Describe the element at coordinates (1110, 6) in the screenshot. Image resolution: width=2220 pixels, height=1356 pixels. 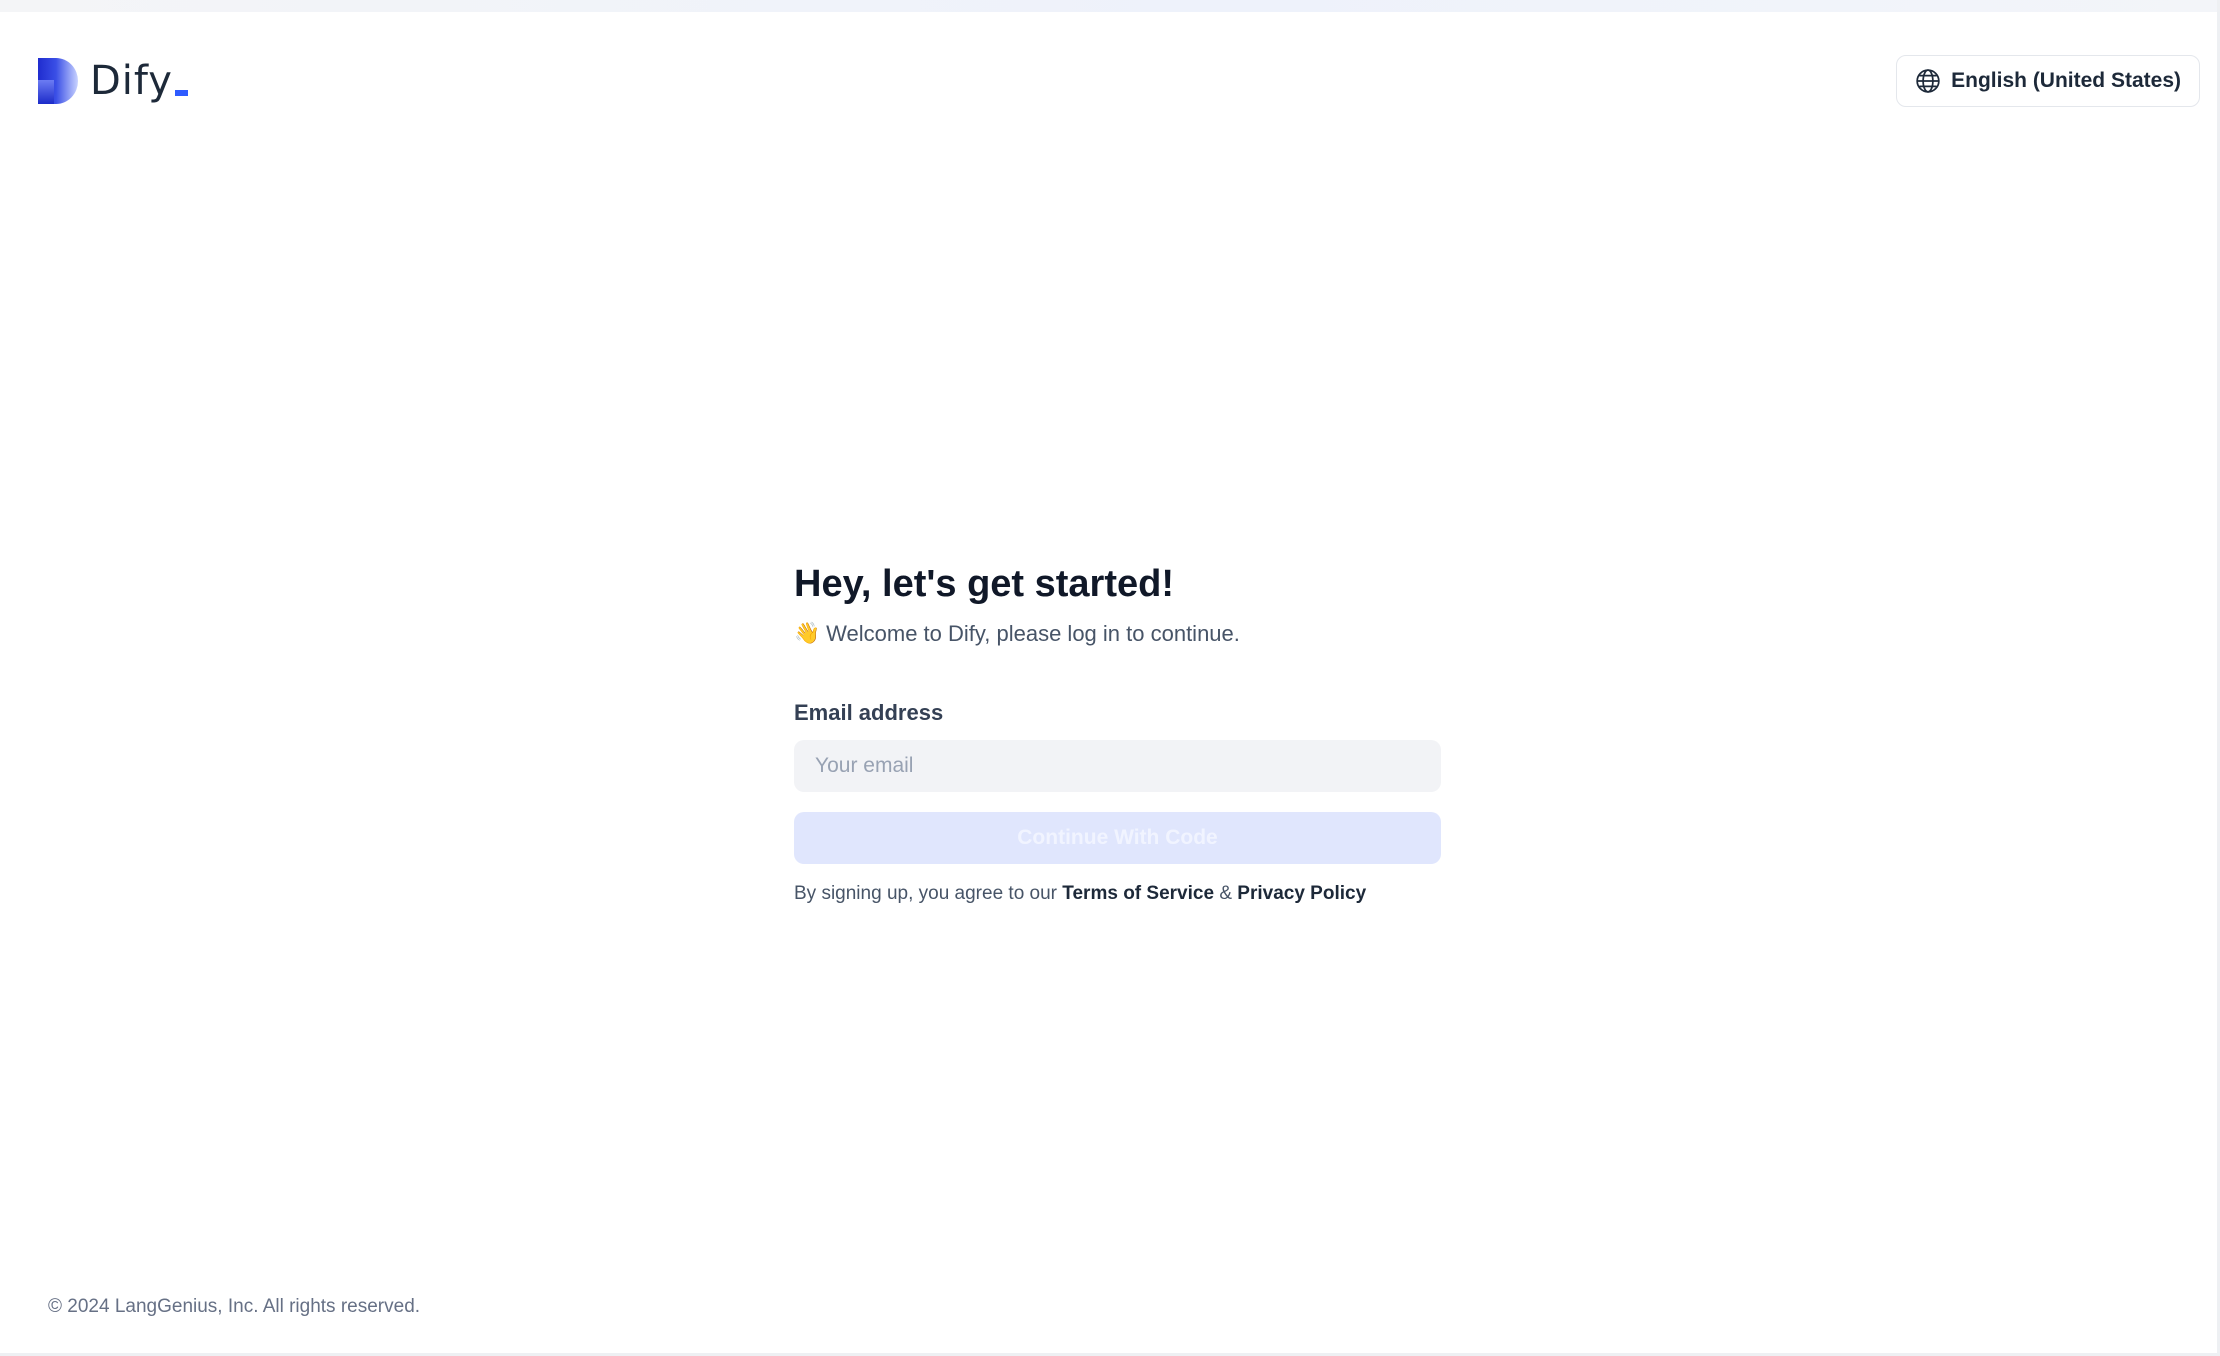
I see `top-gradient-bar` at that location.